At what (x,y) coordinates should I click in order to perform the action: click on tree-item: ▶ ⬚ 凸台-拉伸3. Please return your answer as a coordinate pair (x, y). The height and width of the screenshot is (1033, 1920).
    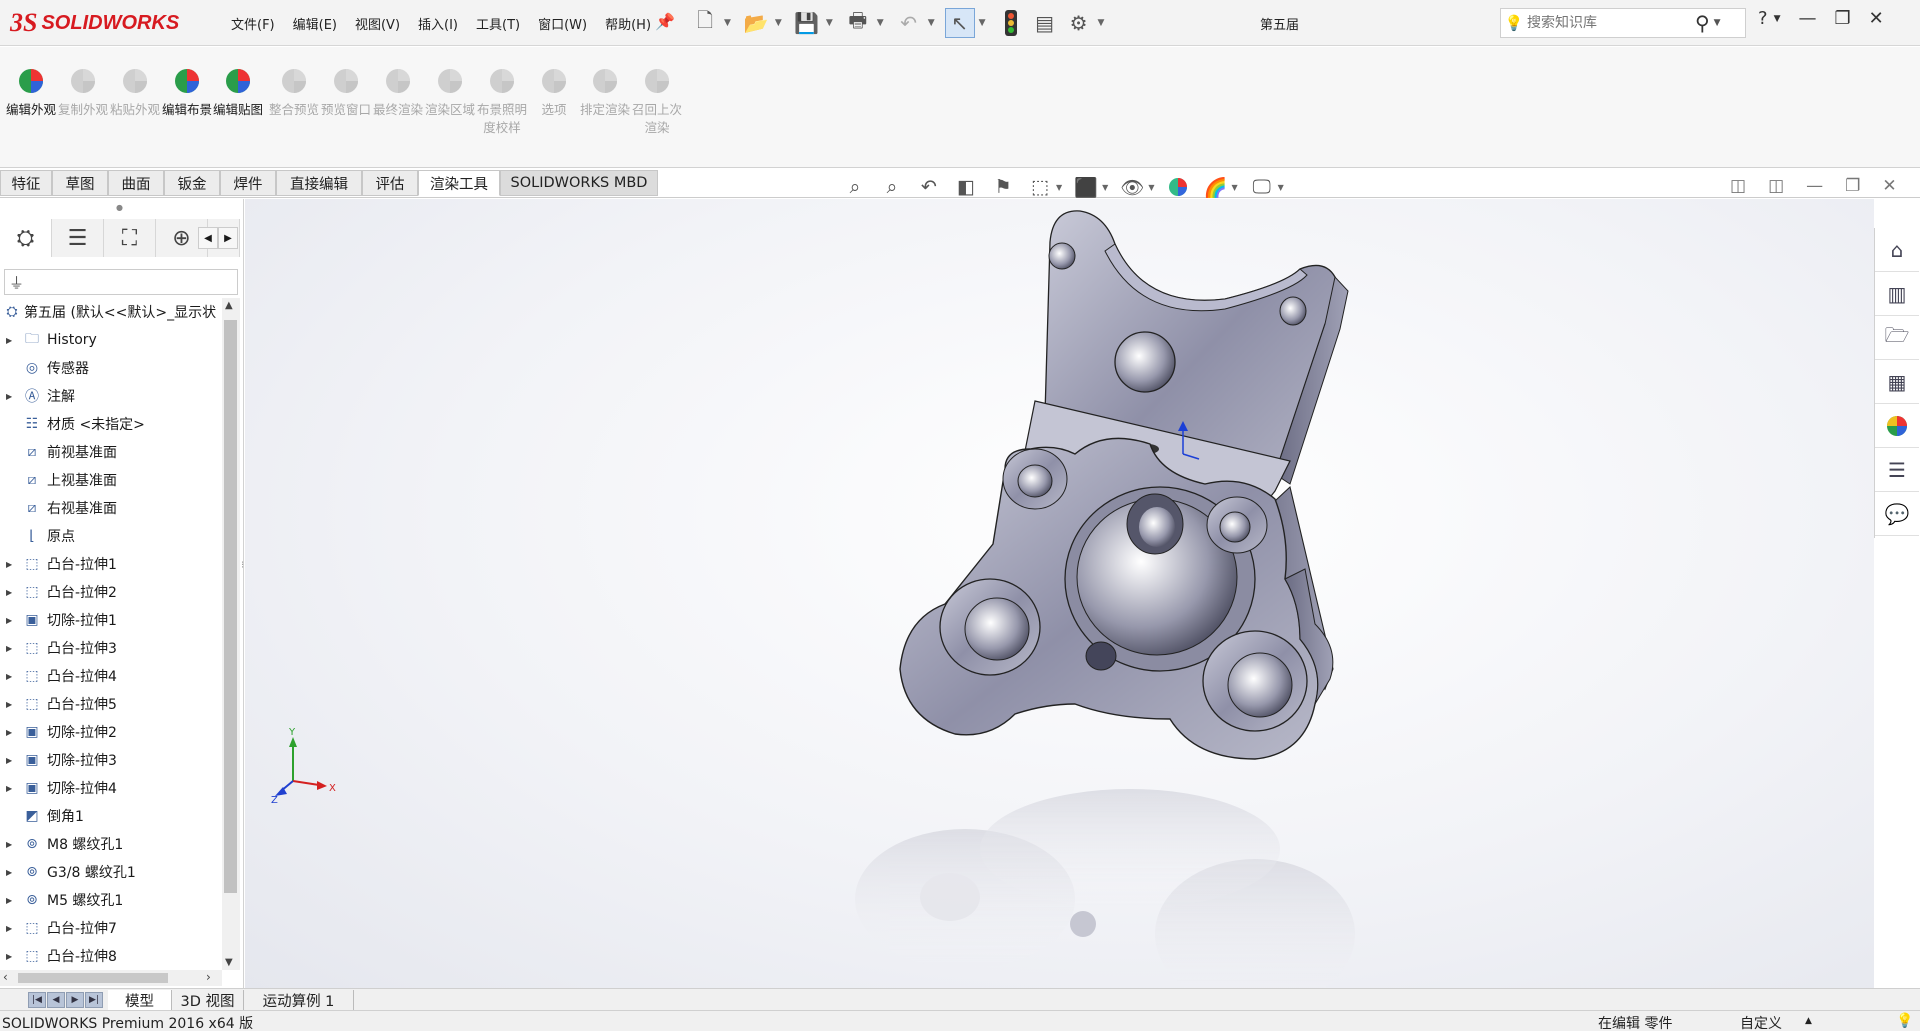
    Looking at the image, I should click on (111, 648).